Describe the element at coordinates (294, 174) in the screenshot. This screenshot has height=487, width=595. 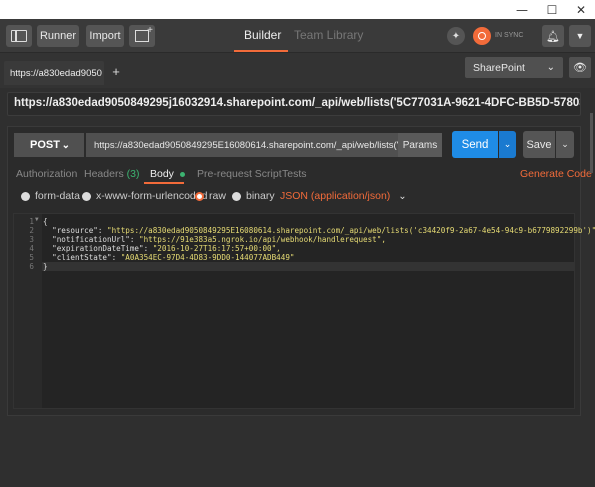
I see `tab-tests: Tests` at that location.